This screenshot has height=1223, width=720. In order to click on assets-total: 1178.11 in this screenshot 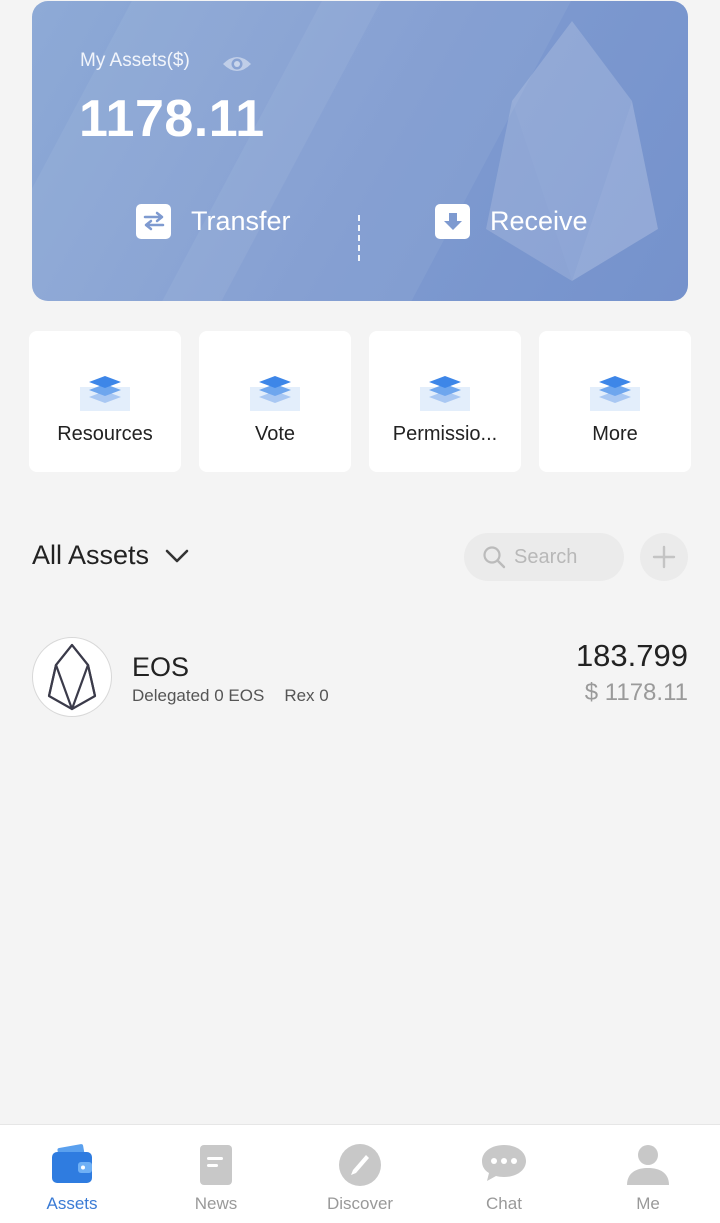, I will do `click(172, 119)`.